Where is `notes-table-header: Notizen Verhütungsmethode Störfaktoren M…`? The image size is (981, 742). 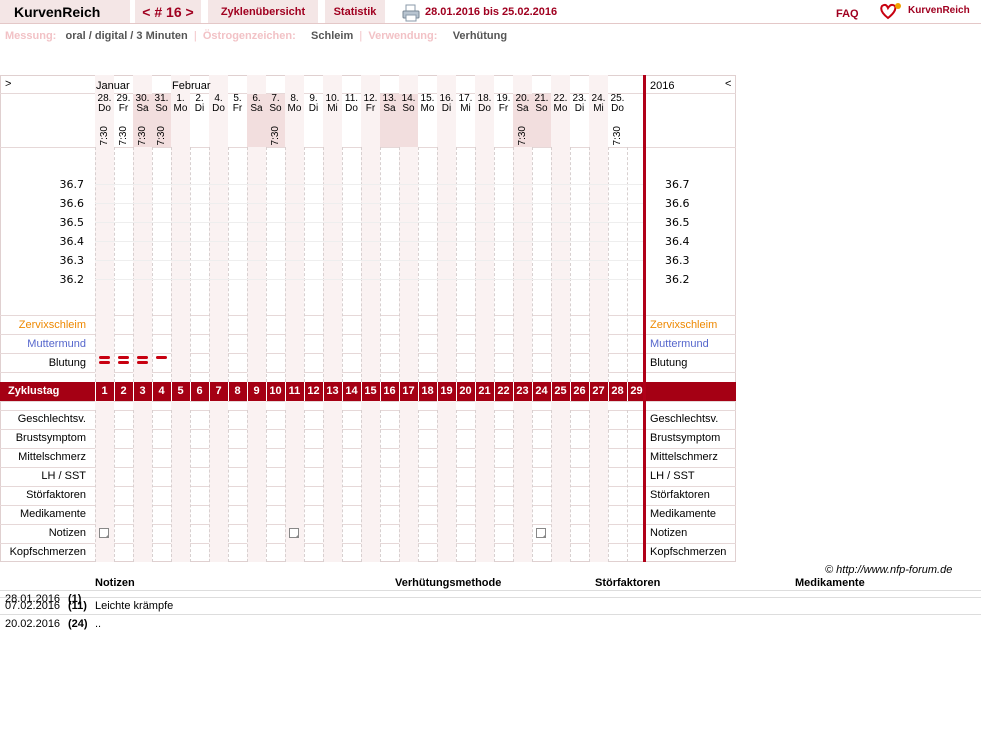 notes-table-header: Notizen Verhütungsmethode Störfaktoren M… is located at coordinates (490, 584).